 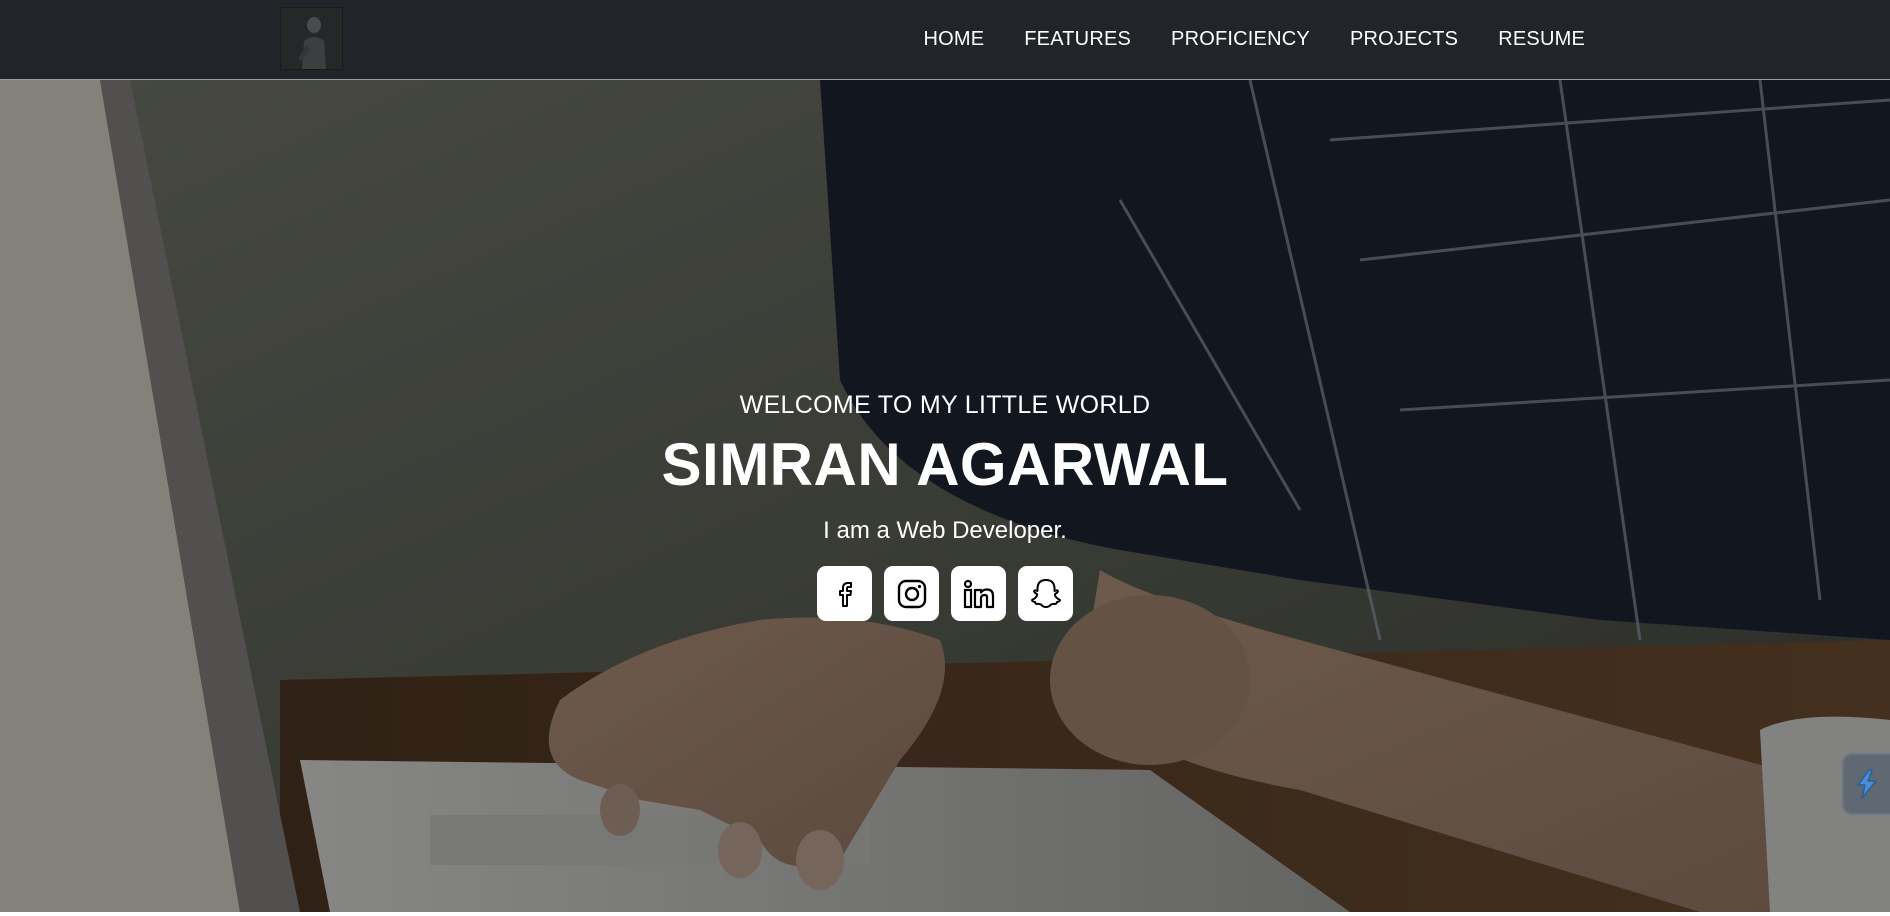 I want to click on instagram-button, so click(x=911, y=593).